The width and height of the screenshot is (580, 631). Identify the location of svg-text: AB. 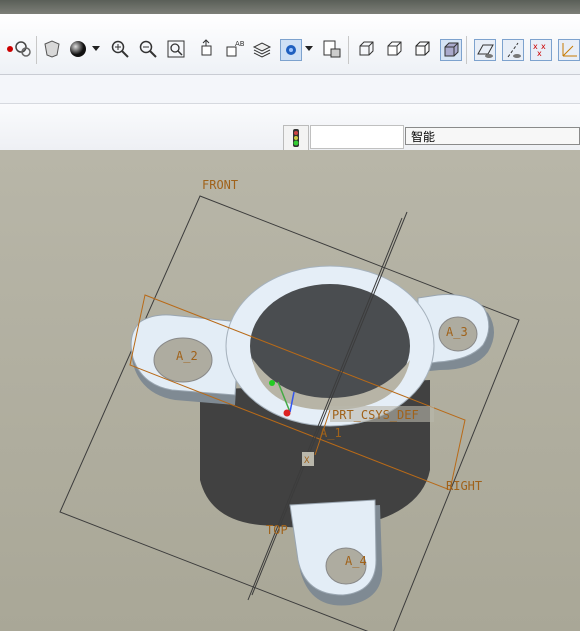
(239, 44).